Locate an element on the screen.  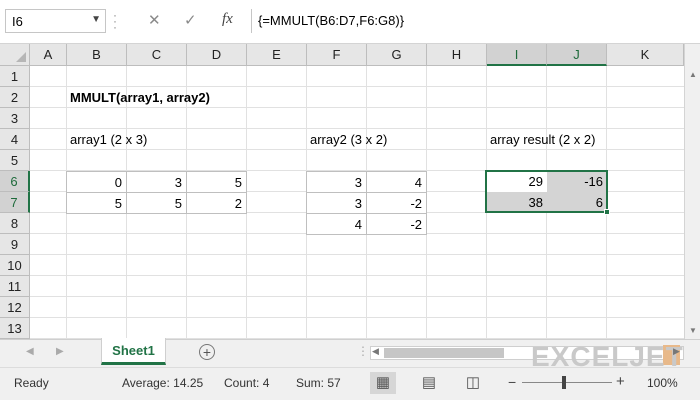
fill-handle is located at coordinates (607, 212).